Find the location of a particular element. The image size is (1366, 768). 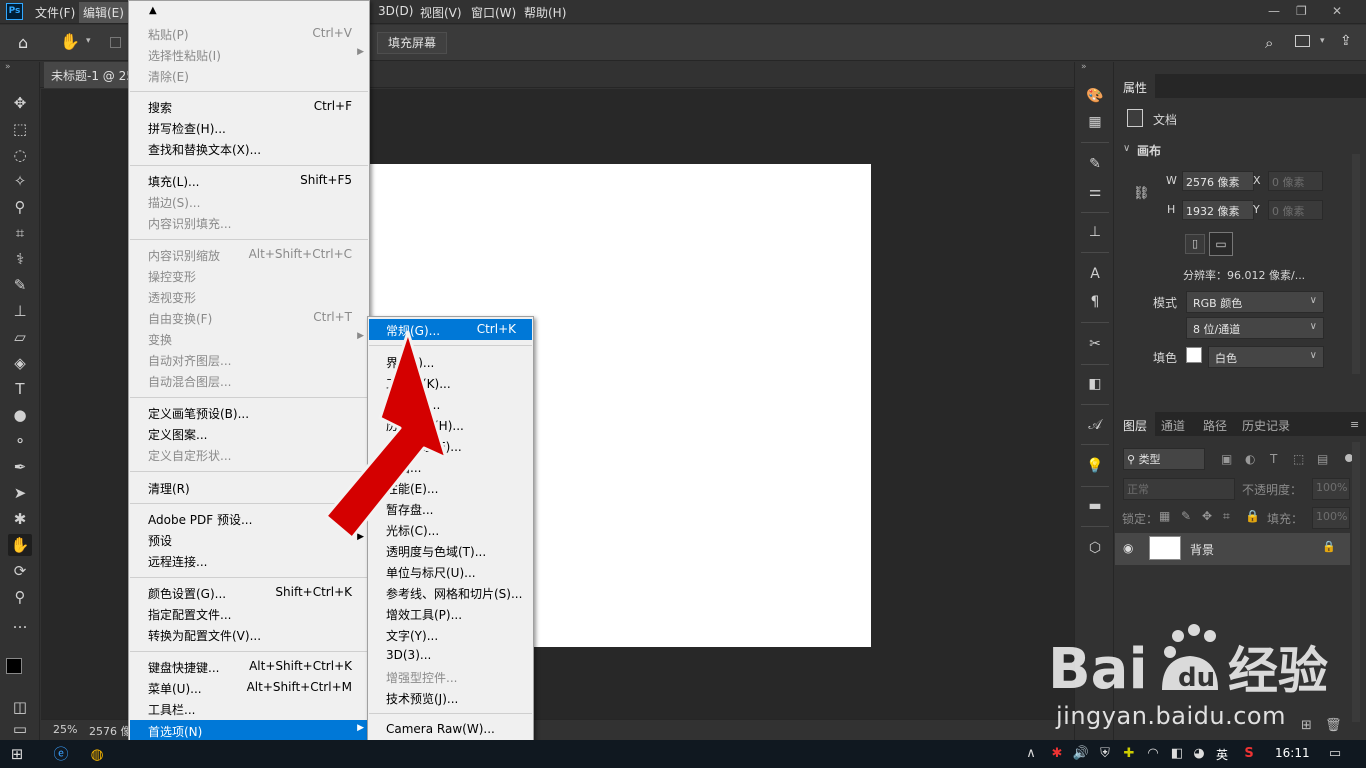

landscape-orientation-icon: ▭ is located at coordinates (1221, 244).